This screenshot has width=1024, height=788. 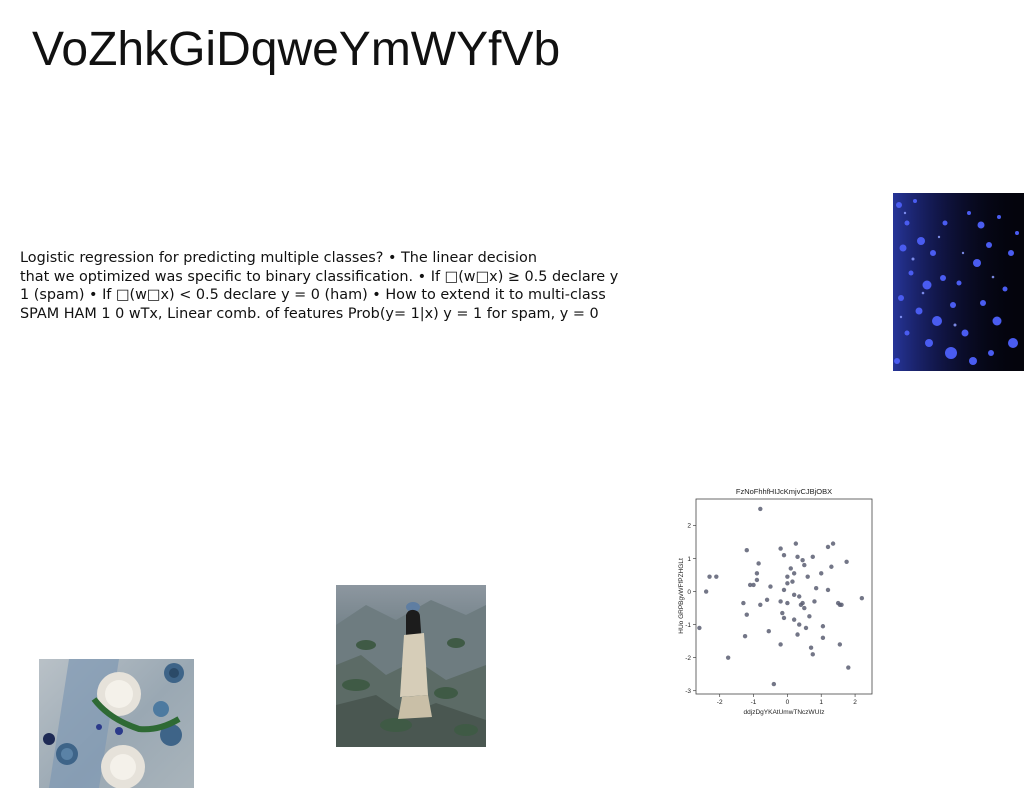 I want to click on y-tick-label: 1, so click(x=689, y=559).